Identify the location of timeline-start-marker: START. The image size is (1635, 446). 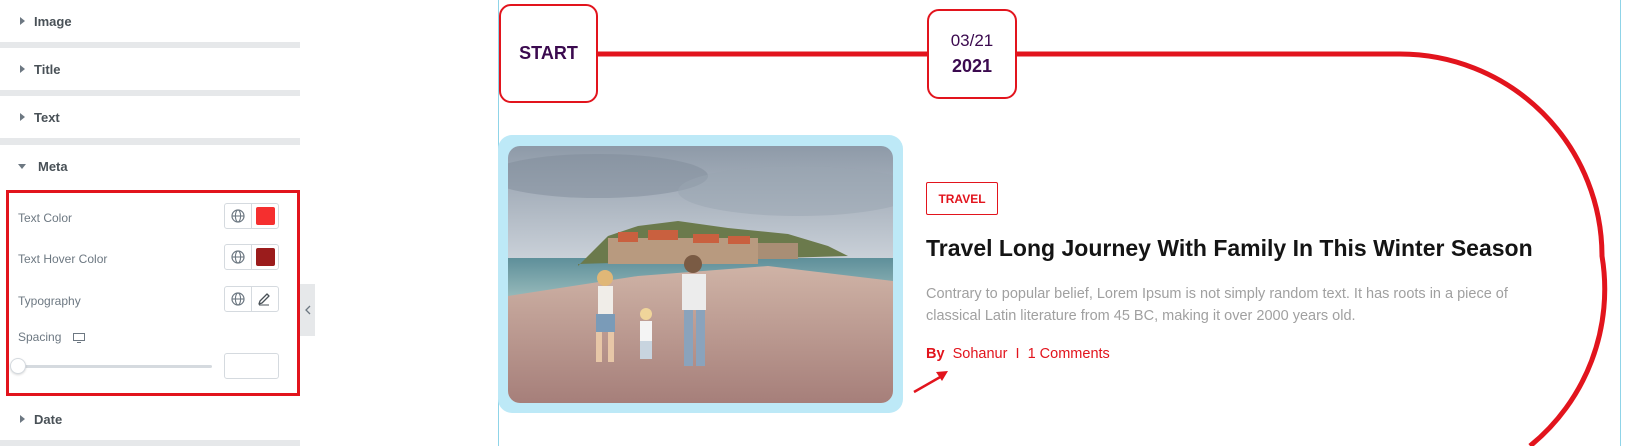
(548, 53).